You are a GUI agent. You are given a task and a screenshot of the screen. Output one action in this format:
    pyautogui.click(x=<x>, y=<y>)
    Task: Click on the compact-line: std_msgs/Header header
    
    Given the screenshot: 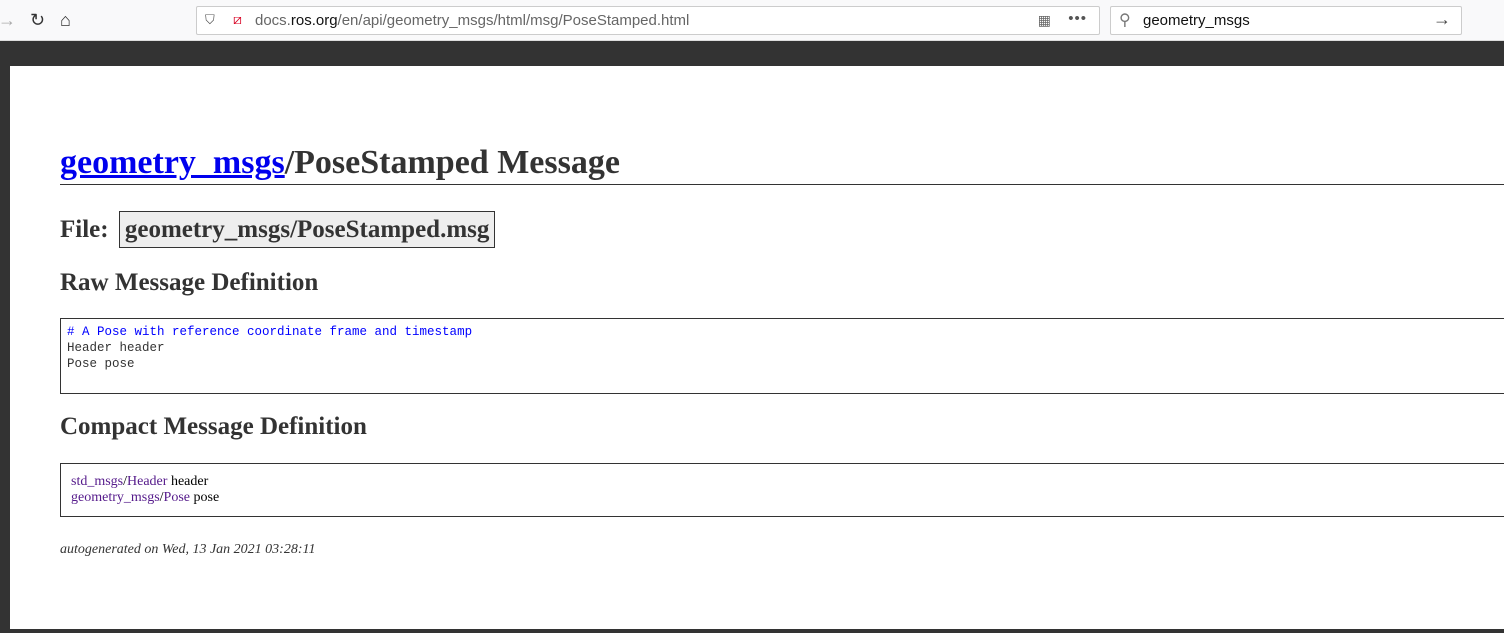 What is the action you would take?
    pyautogui.click(x=140, y=481)
    